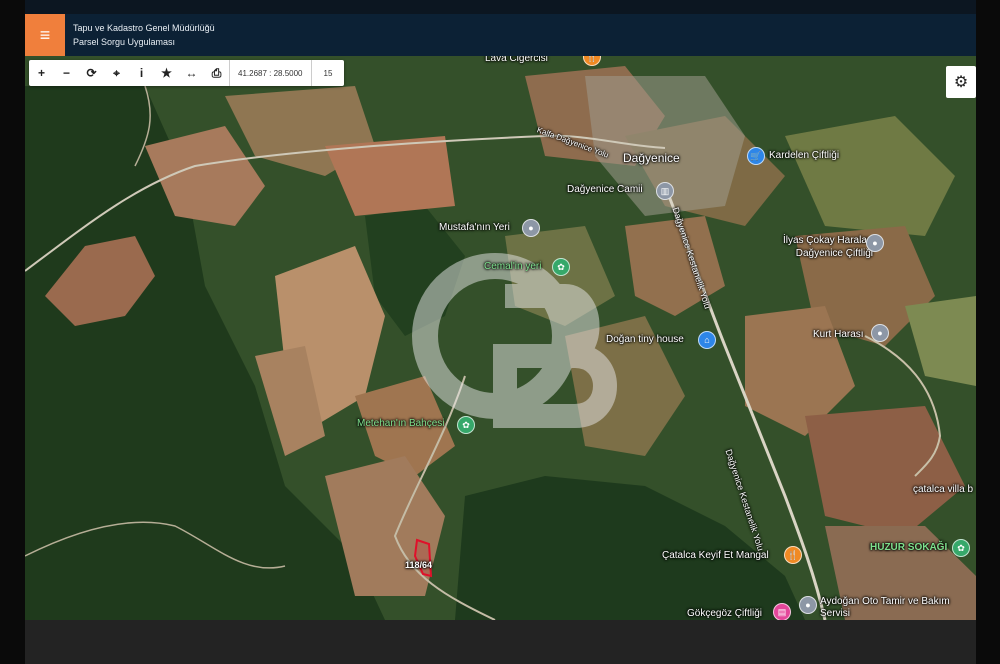 The width and height of the screenshot is (1000, 664). Describe the element at coordinates (827, 247) in the screenshot. I see `label-ilyas: İlyas Çokay Haraları Dağyenice Çiftliği` at that location.